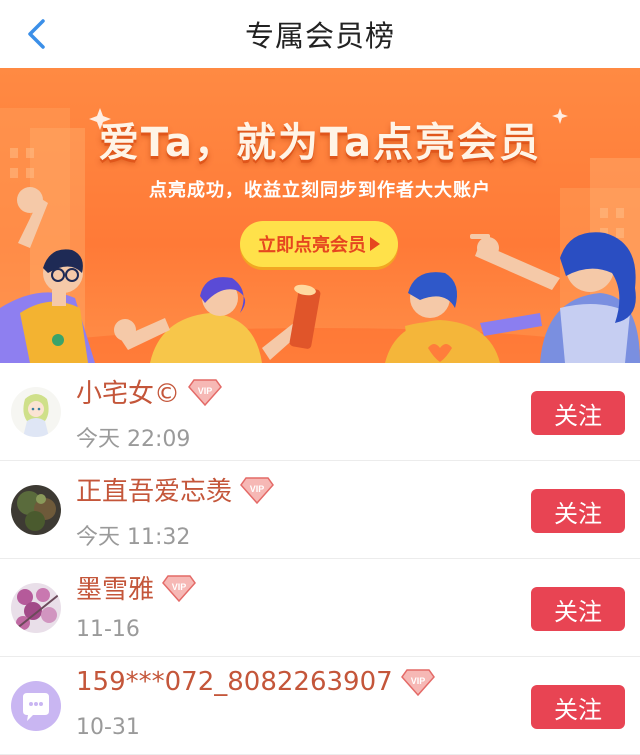 Image resolution: width=640 pixels, height=755 pixels. Describe the element at coordinates (108, 629) in the screenshot. I see `join-time: 11-16` at that location.